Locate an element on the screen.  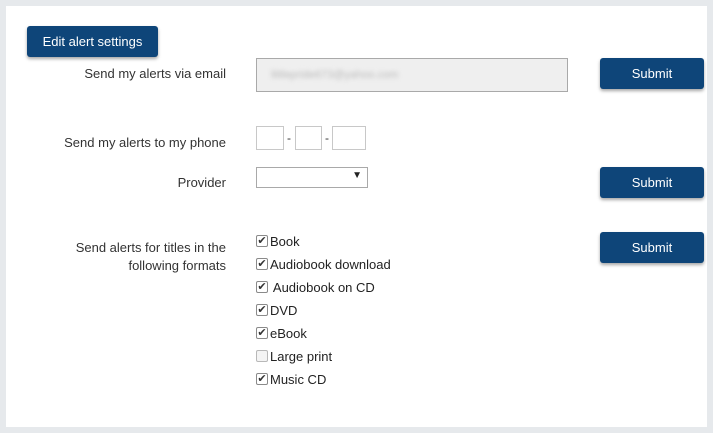
phone-line-number-input is located at coordinates (349, 138).